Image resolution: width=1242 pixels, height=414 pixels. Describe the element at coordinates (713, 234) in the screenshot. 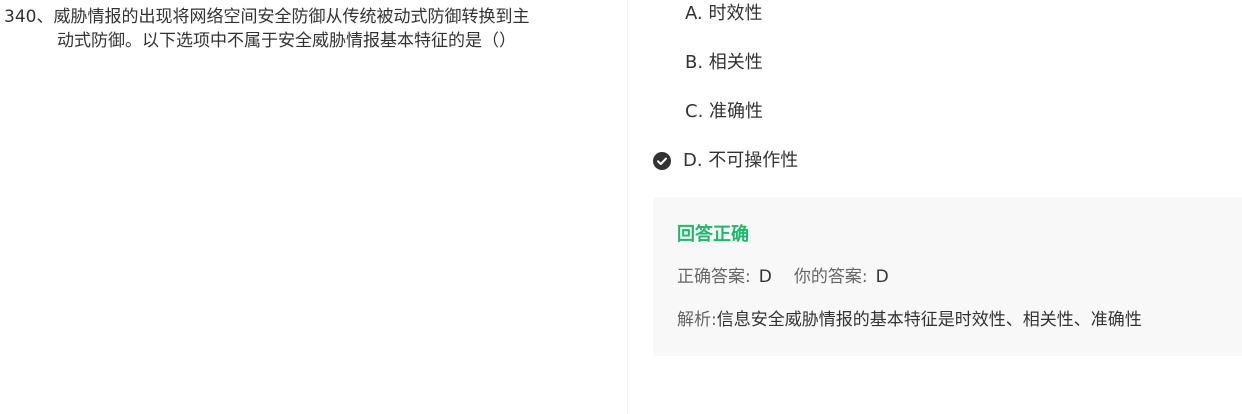

I see `result-title: 回答正确` at that location.